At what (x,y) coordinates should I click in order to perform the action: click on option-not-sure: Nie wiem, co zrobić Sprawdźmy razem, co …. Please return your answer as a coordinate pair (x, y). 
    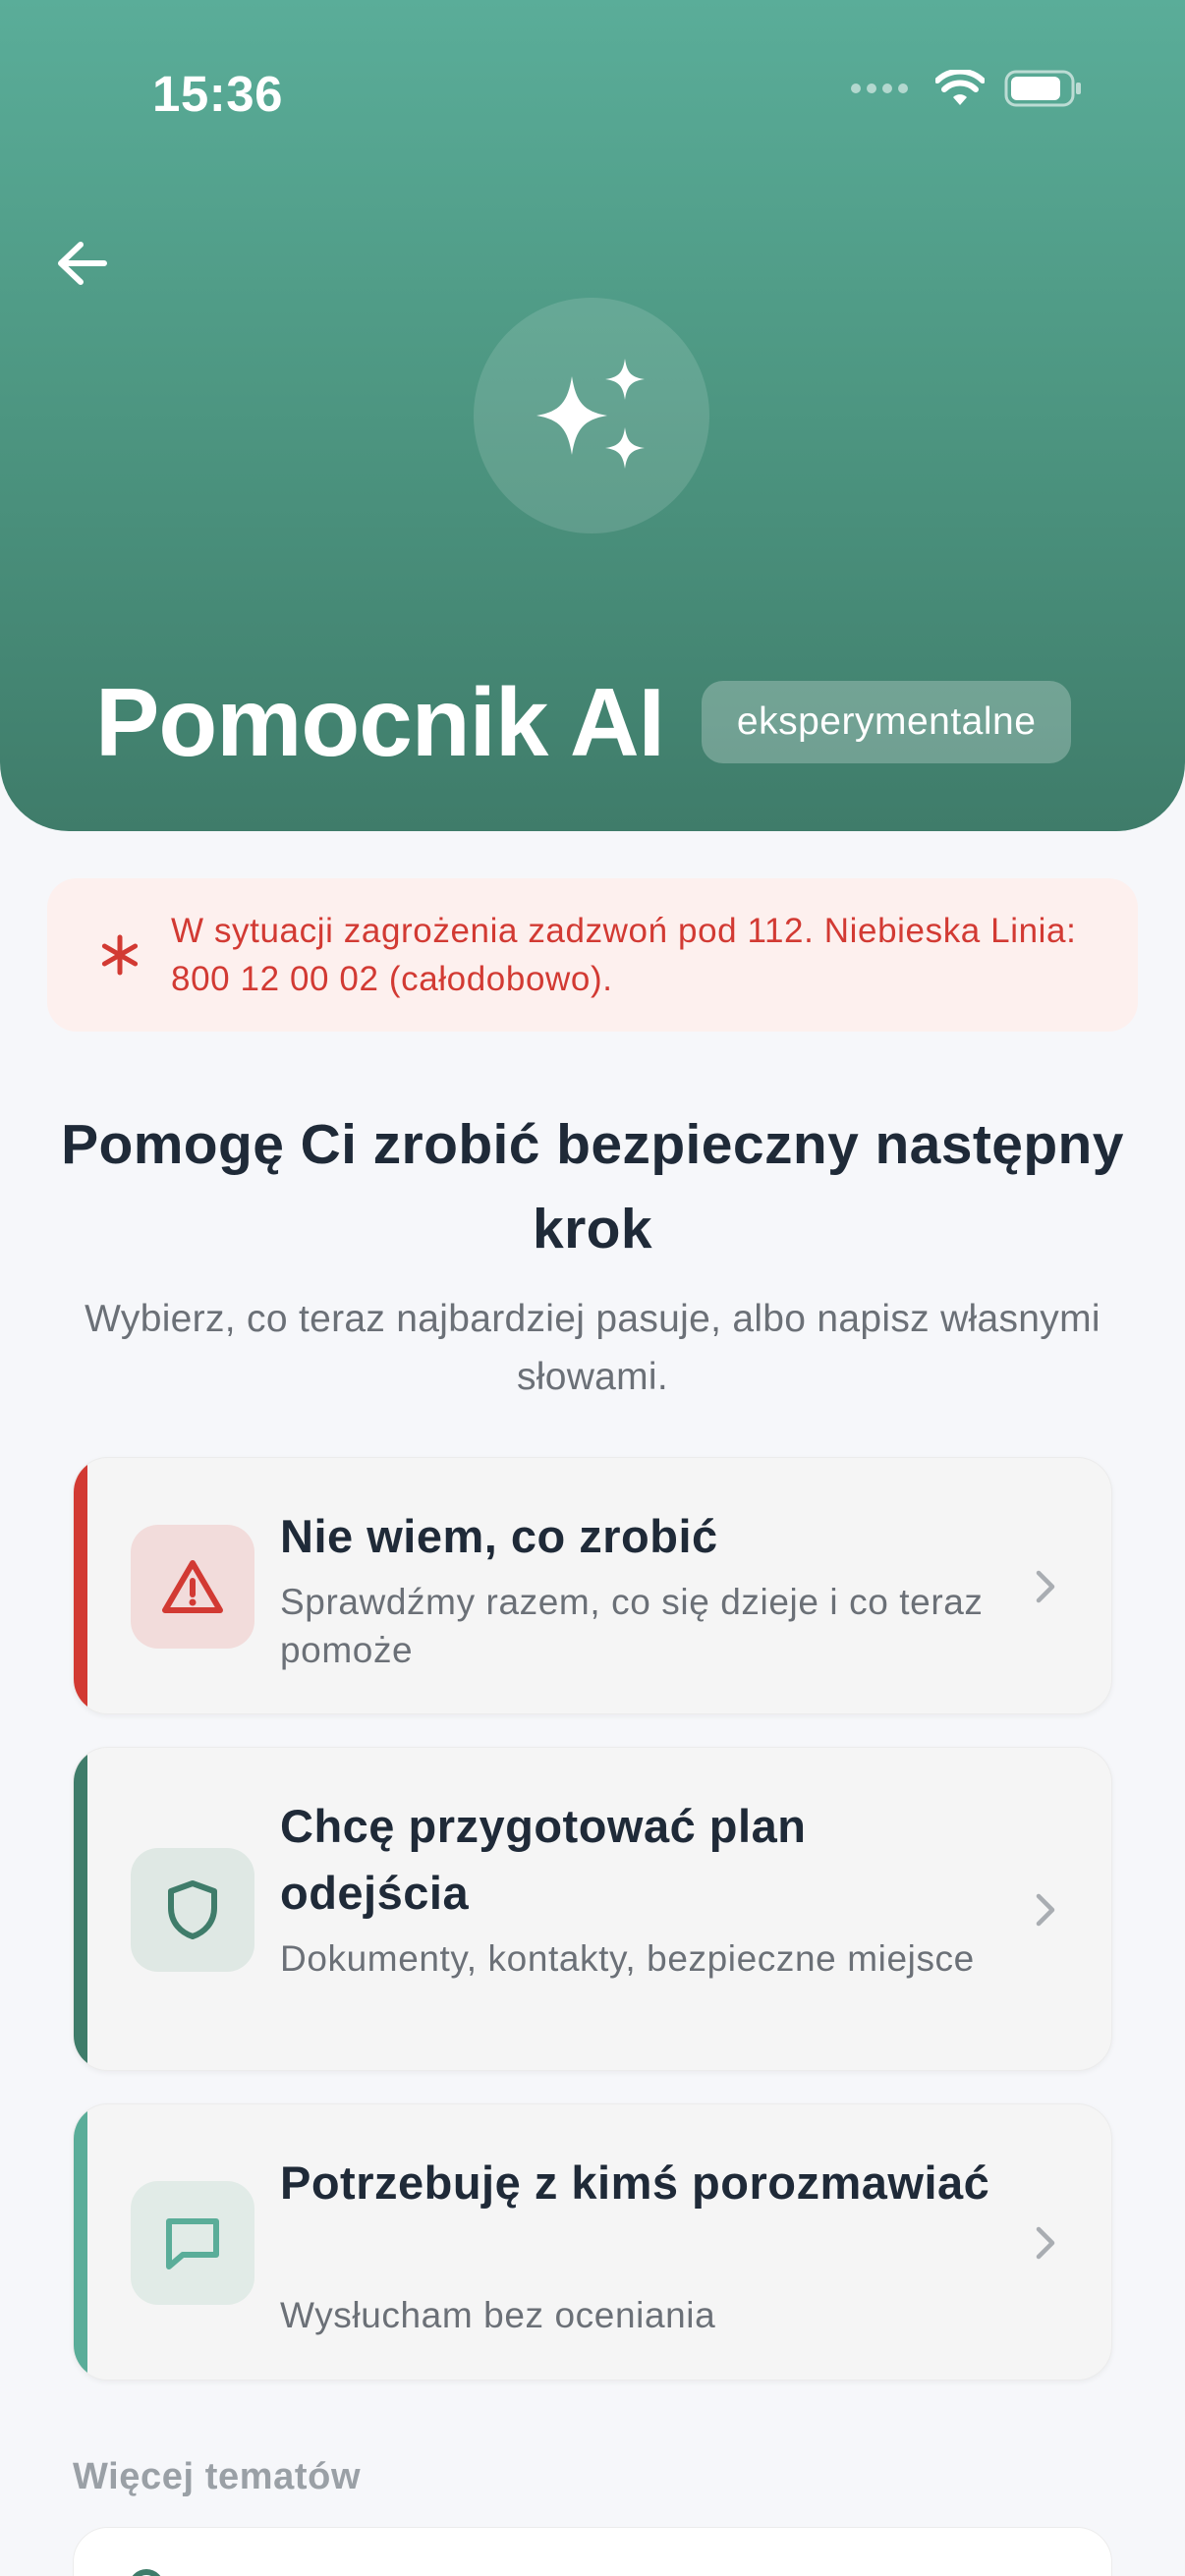
    Looking at the image, I should click on (592, 1585).